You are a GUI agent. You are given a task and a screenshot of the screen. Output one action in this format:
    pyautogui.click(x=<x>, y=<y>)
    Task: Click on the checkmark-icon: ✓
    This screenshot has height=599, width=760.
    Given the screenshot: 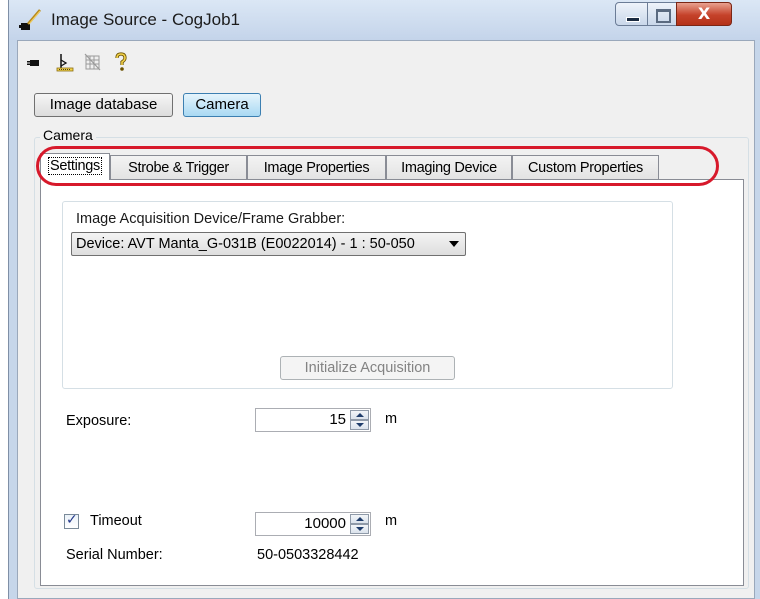 What is the action you would take?
    pyautogui.click(x=72, y=520)
    